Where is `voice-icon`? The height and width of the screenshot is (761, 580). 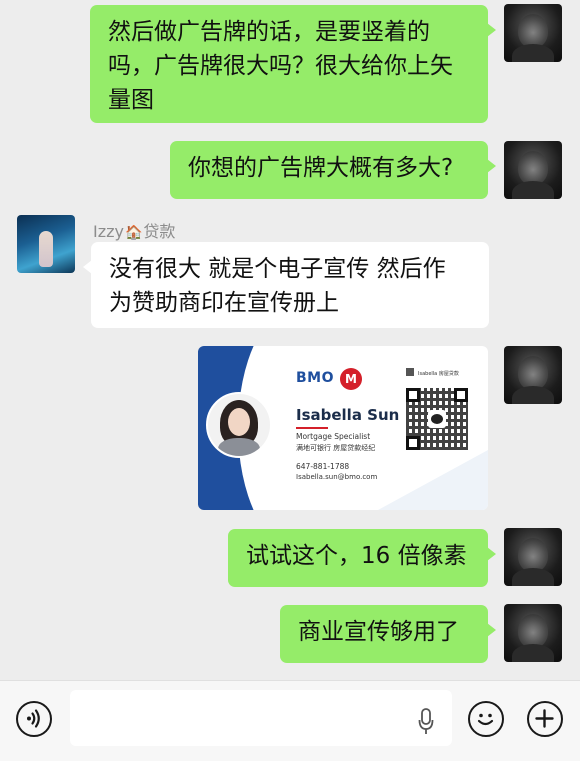
voice-icon is located at coordinates (33, 718).